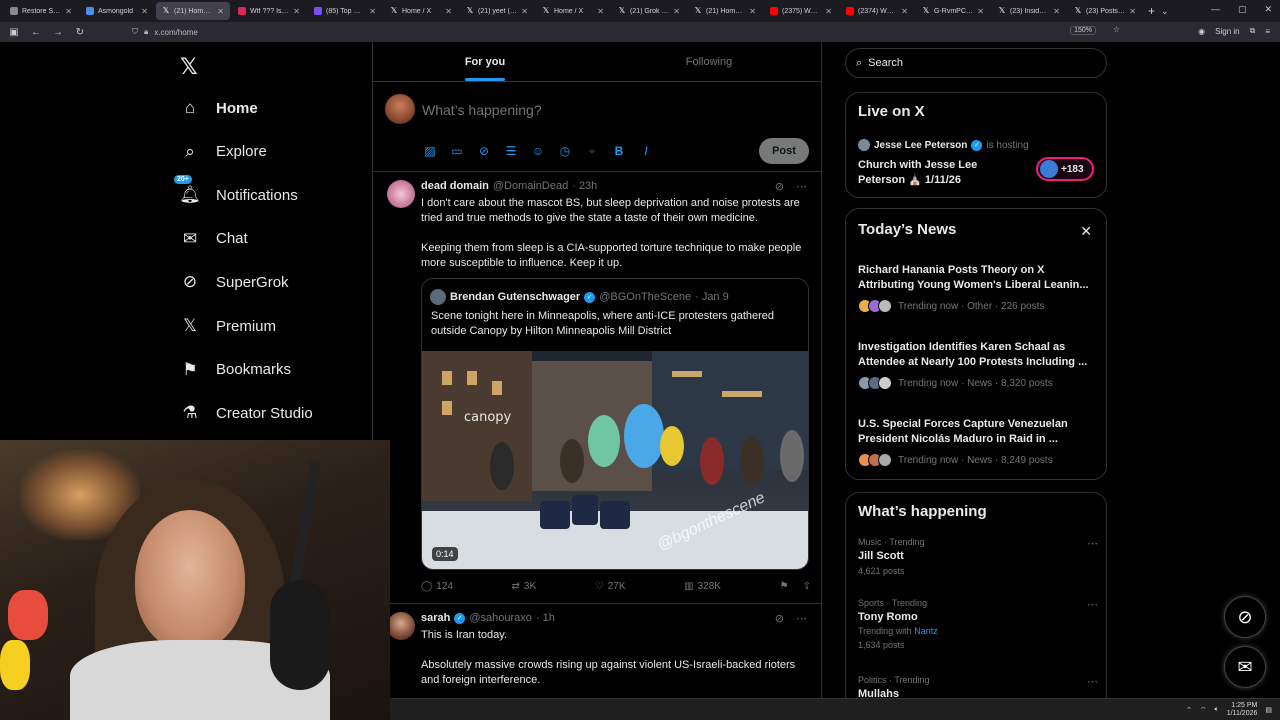 This screenshot has height=720, width=1280. I want to click on search-input: ⌕ Search, so click(976, 63).